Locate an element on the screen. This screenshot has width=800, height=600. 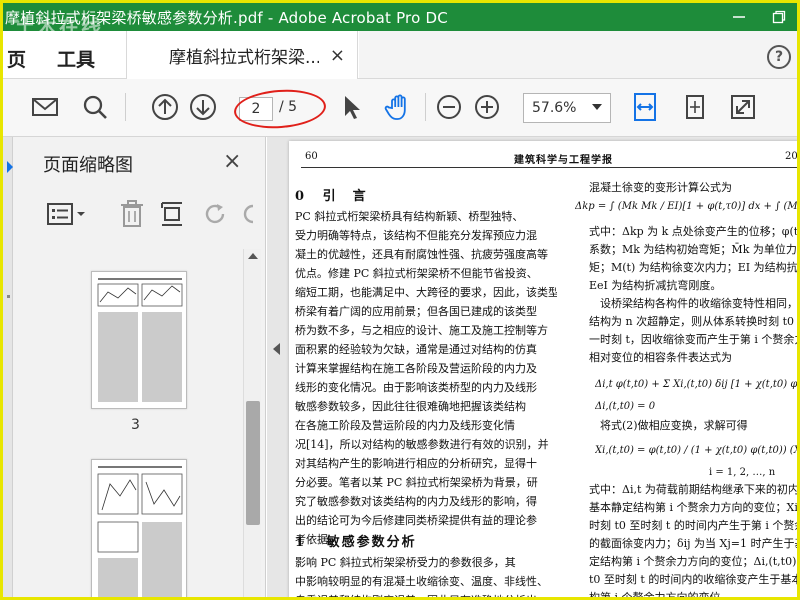
active-panel-indicator-icon is located at coordinates (10, 167).